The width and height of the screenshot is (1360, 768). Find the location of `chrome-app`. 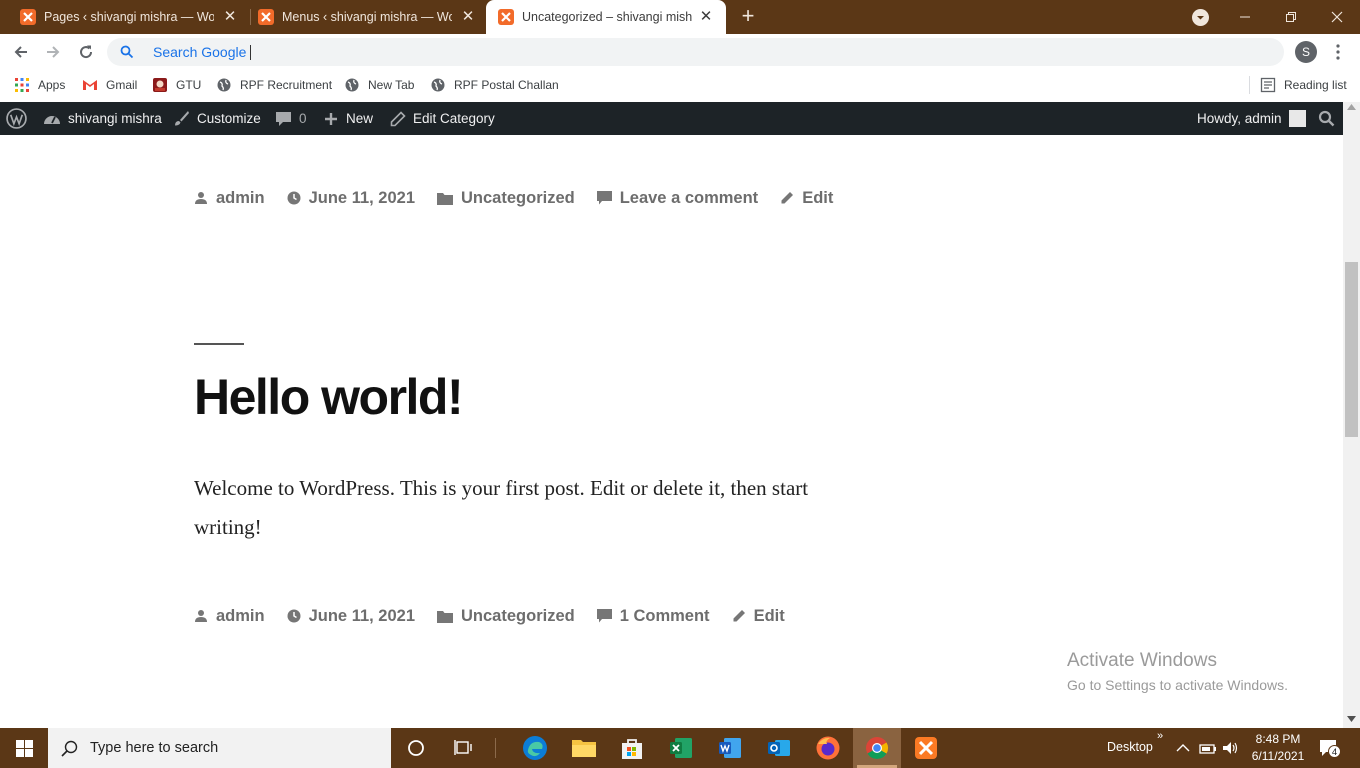

chrome-app is located at coordinates (877, 748).